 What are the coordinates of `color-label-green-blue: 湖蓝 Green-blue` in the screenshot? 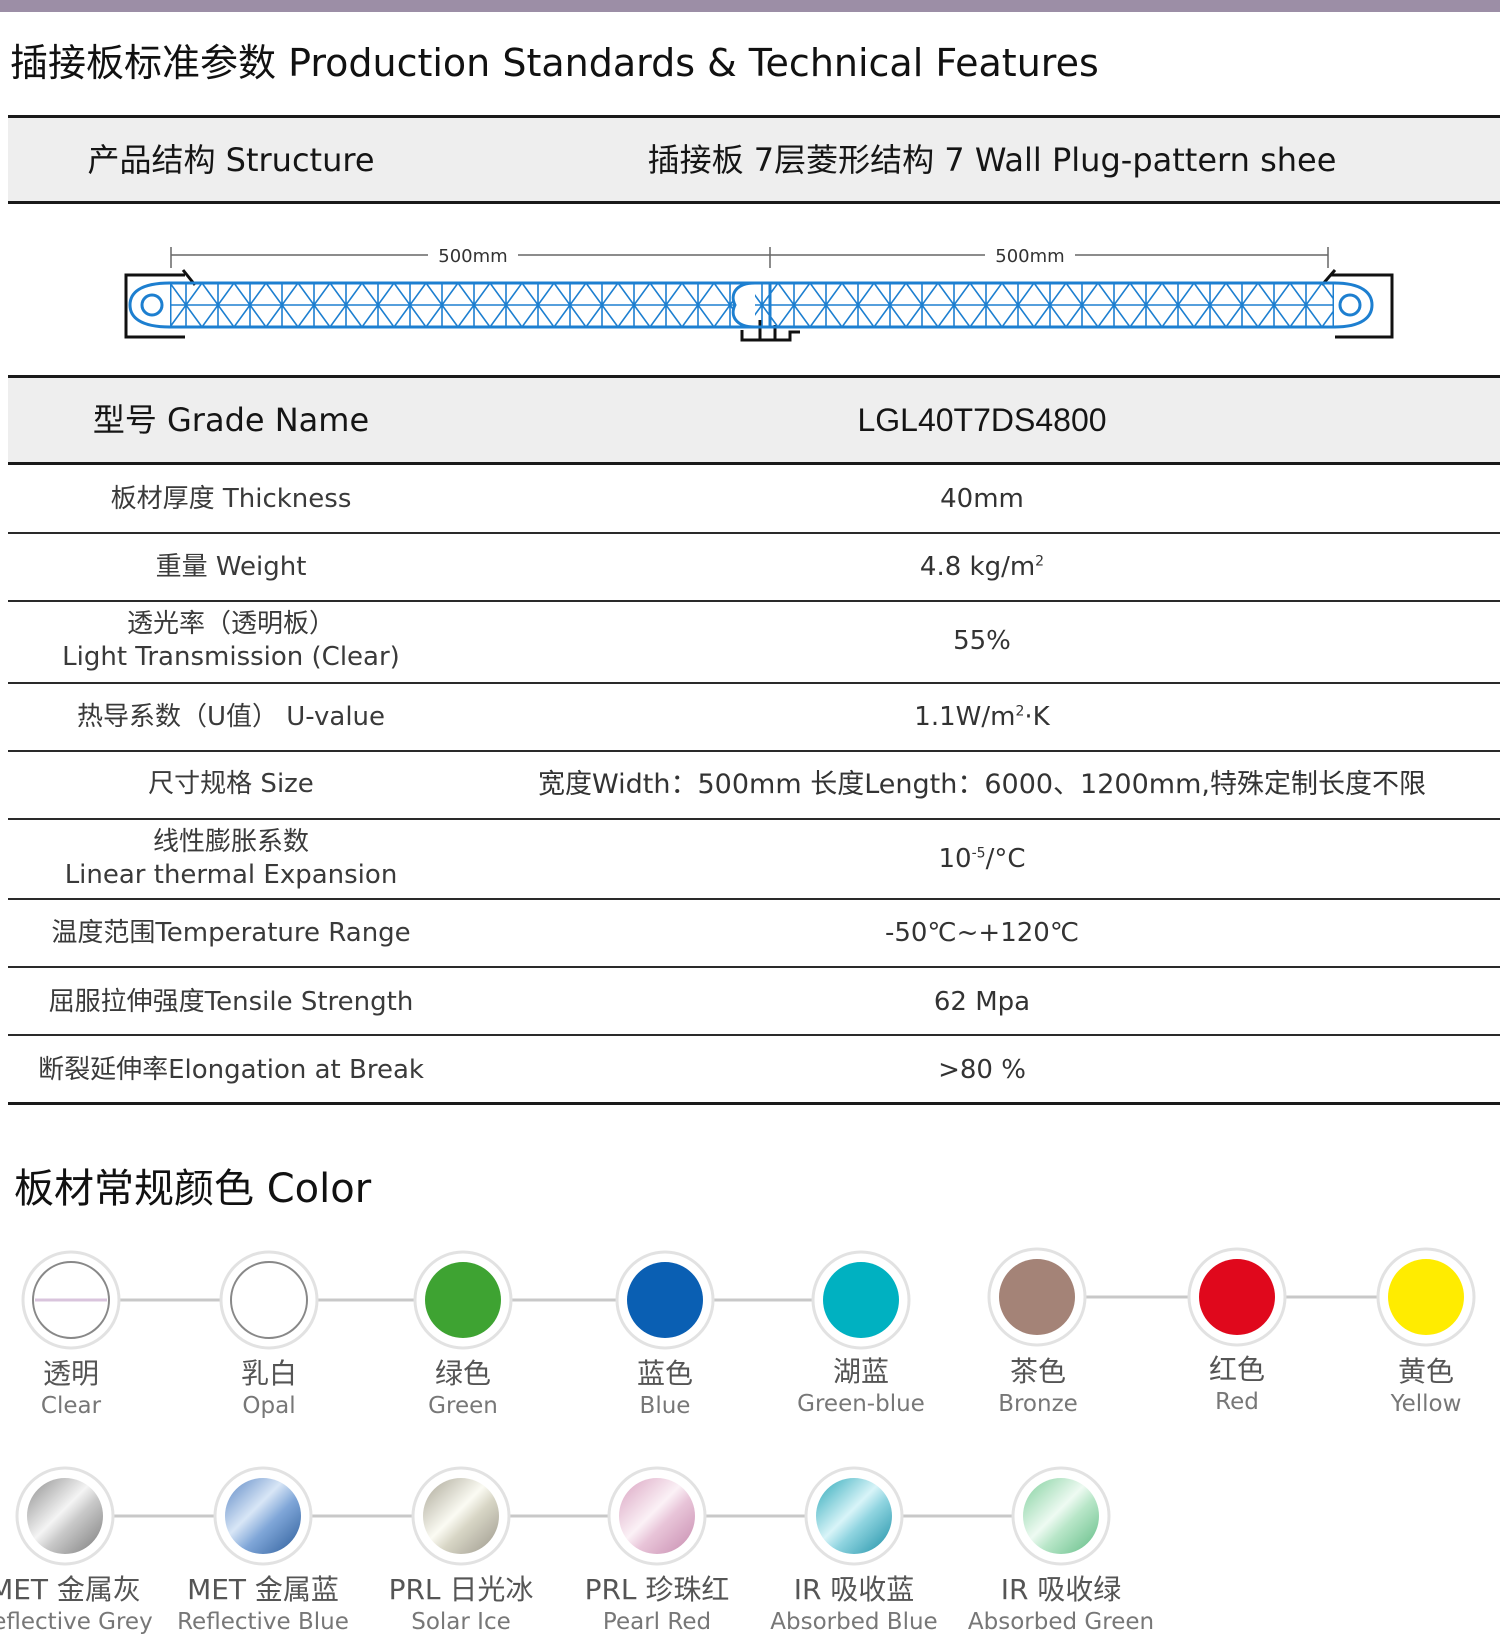 It's located at (861, 1386).